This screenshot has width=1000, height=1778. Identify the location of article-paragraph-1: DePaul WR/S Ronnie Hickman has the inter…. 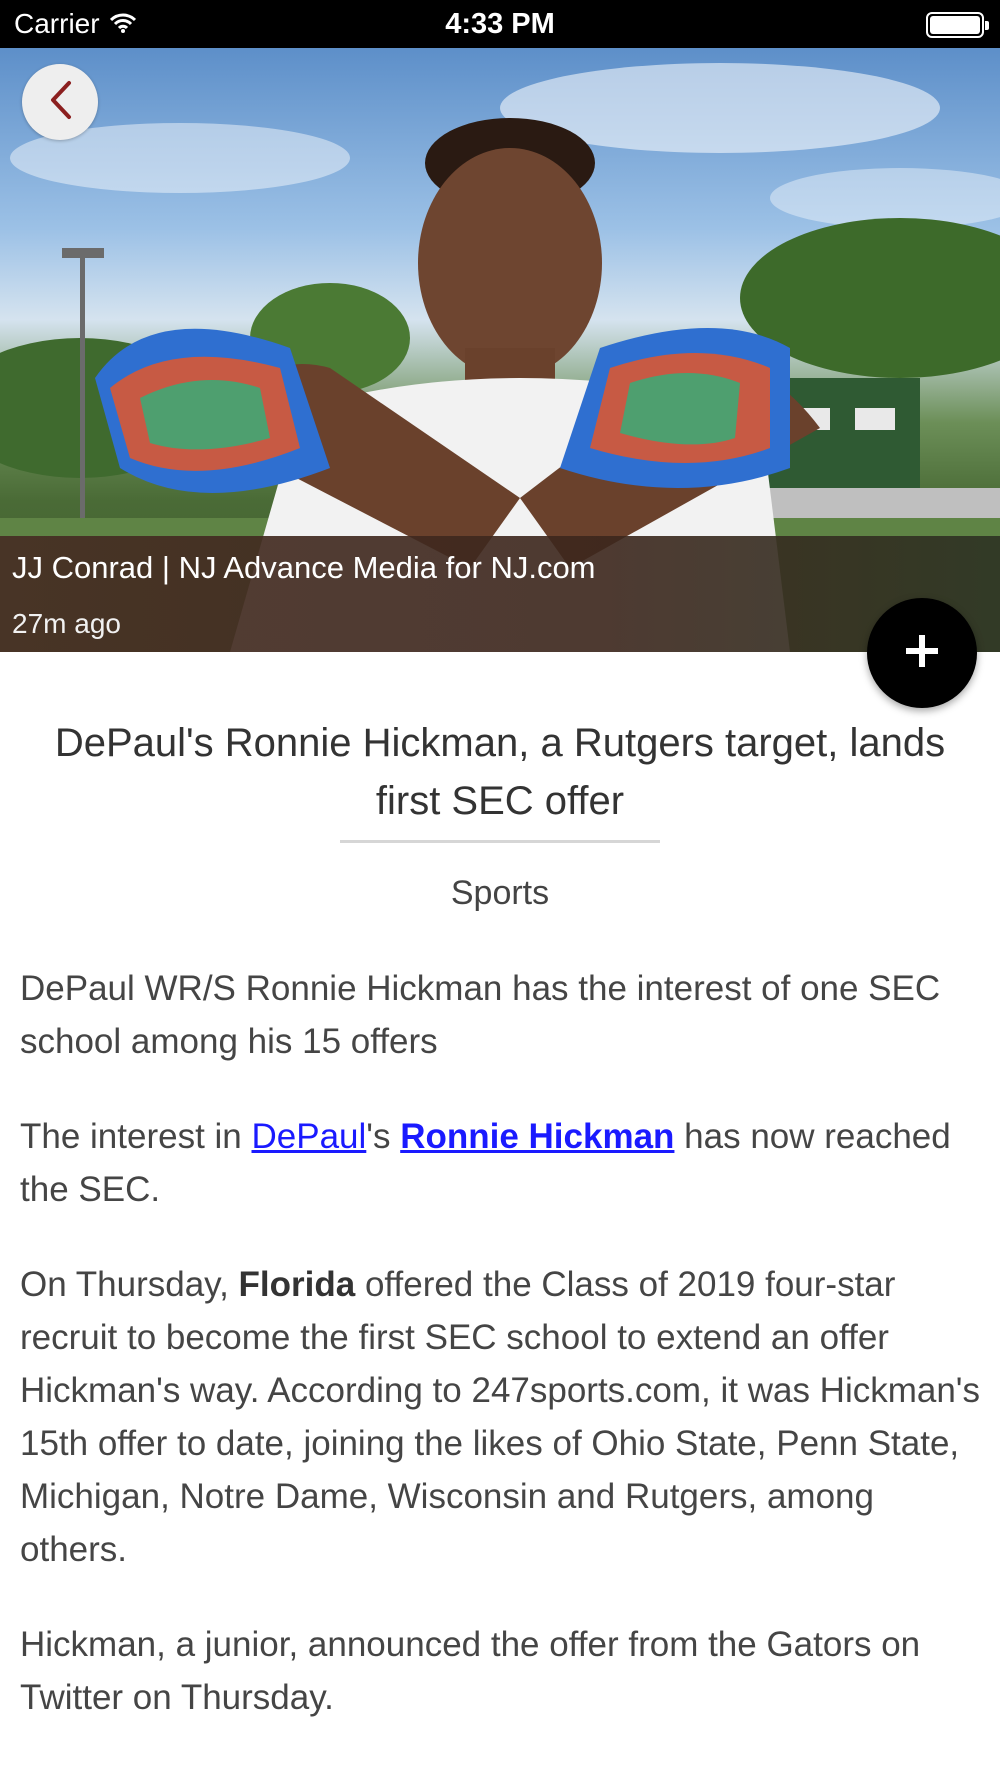
(480, 1015).